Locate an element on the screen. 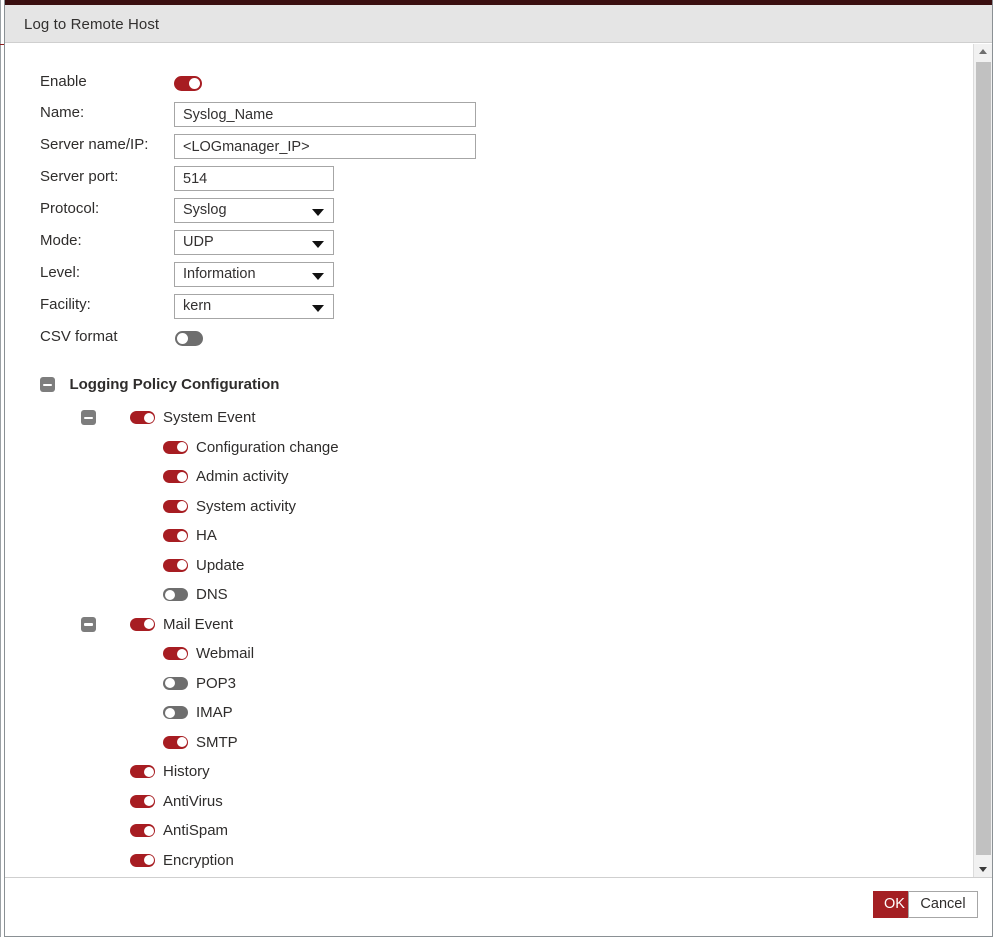  dialog-footer: OK Cancel is located at coordinates (498, 906).